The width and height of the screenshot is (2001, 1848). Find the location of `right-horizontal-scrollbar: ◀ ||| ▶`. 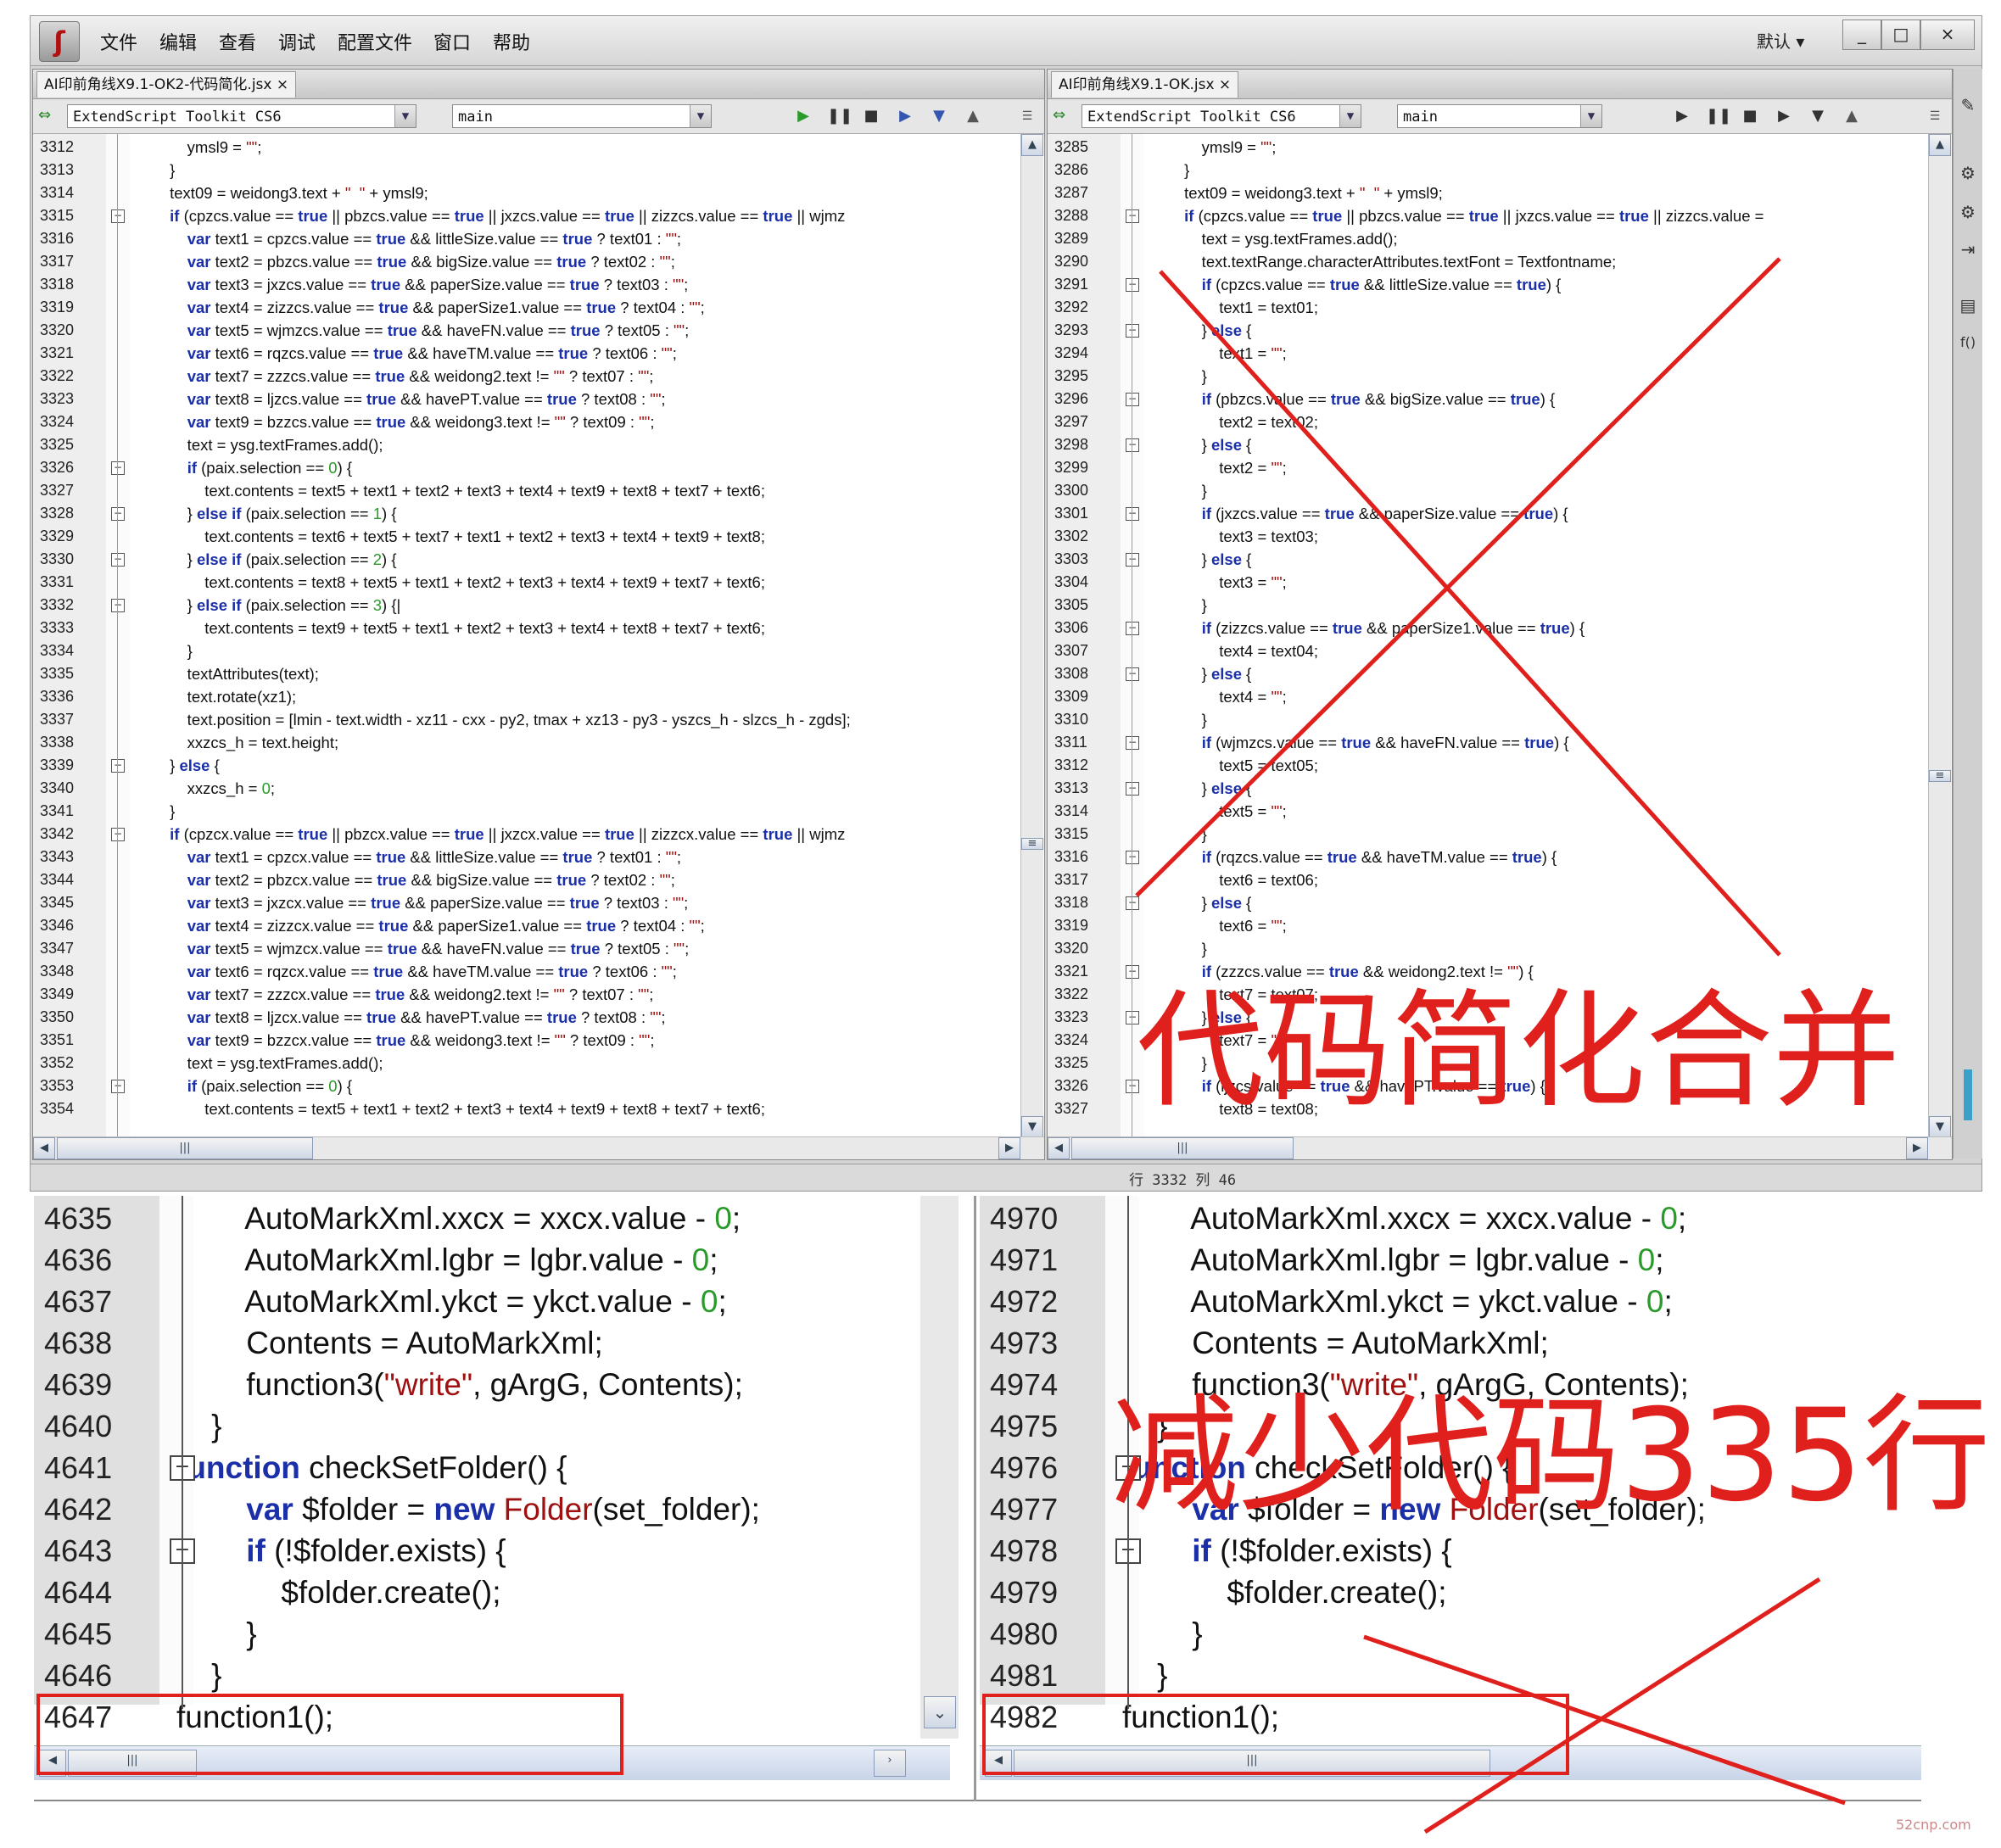

right-horizontal-scrollbar: ◀ ||| ▶ is located at coordinates (1500, 1147).